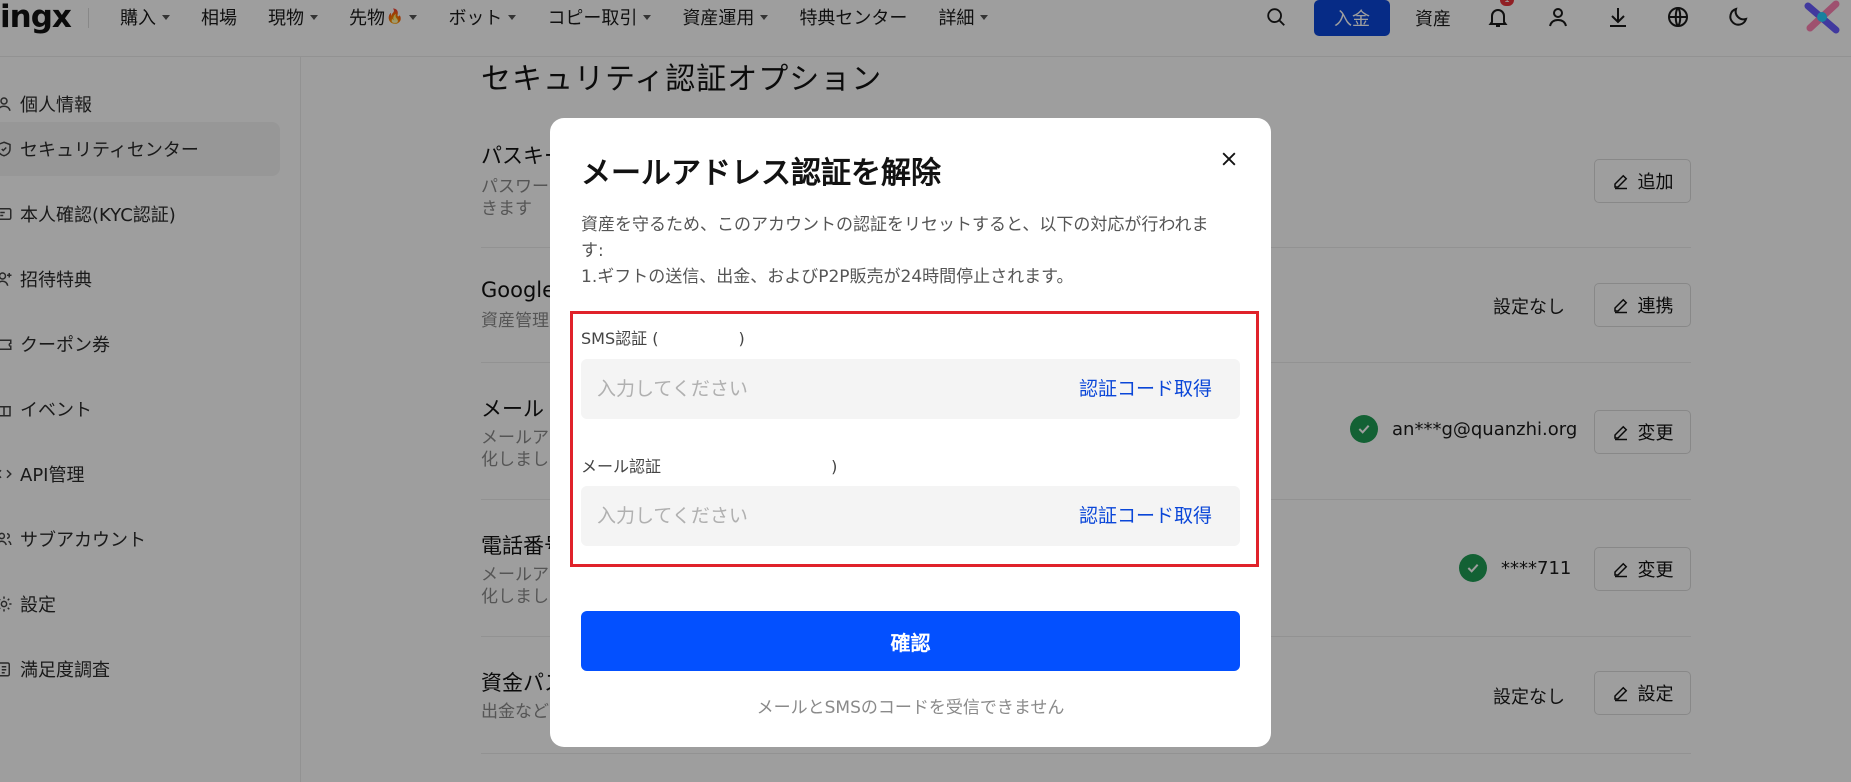 This screenshot has width=1851, height=782. I want to click on sms-verification-label: SMS認証 (), so click(663, 337).